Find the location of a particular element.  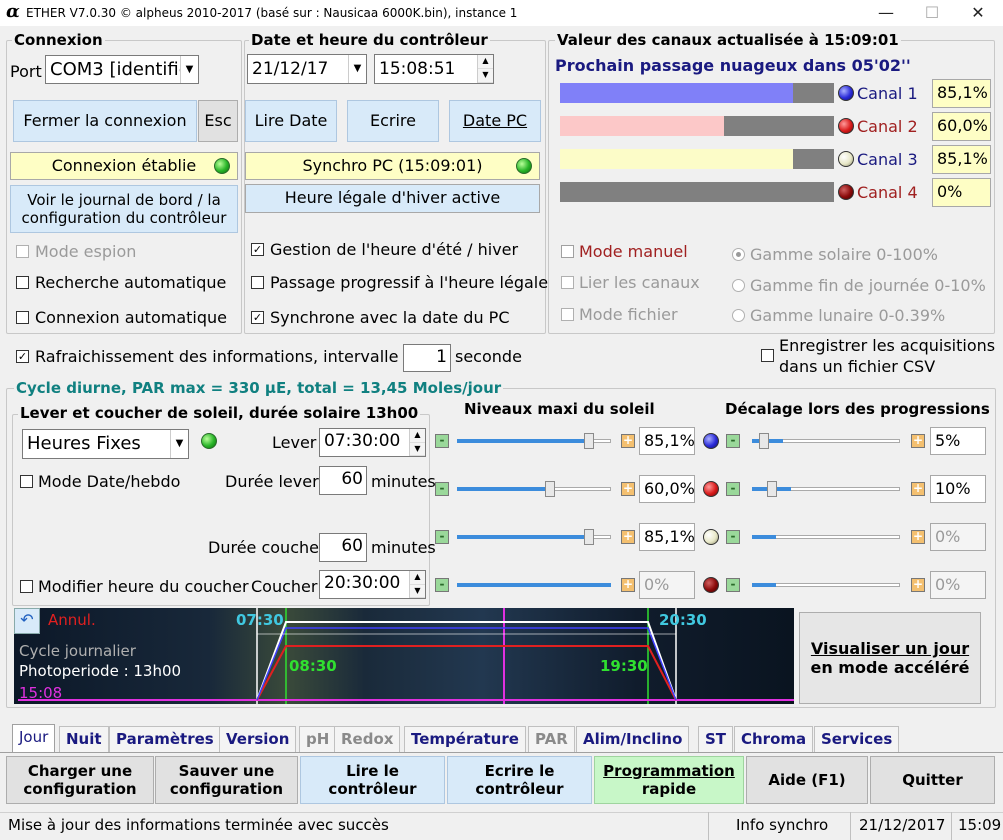

niveau-4-value: 0% is located at coordinates (667, 585).